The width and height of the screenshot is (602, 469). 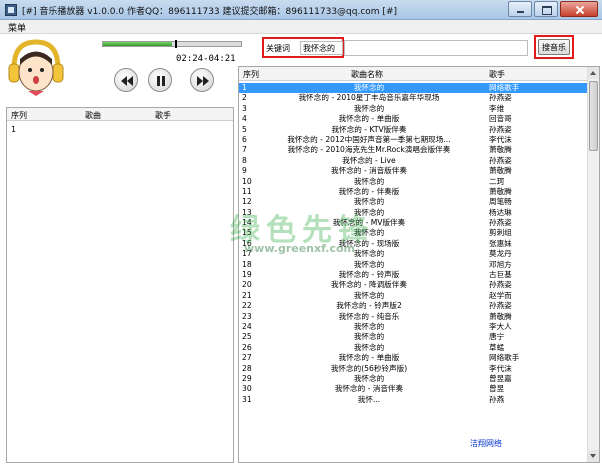 What do you see at coordinates (413, 171) in the screenshot?
I see `song-row: 9 我怀念的 - 消音版伴奏 萧敬腾` at bounding box center [413, 171].